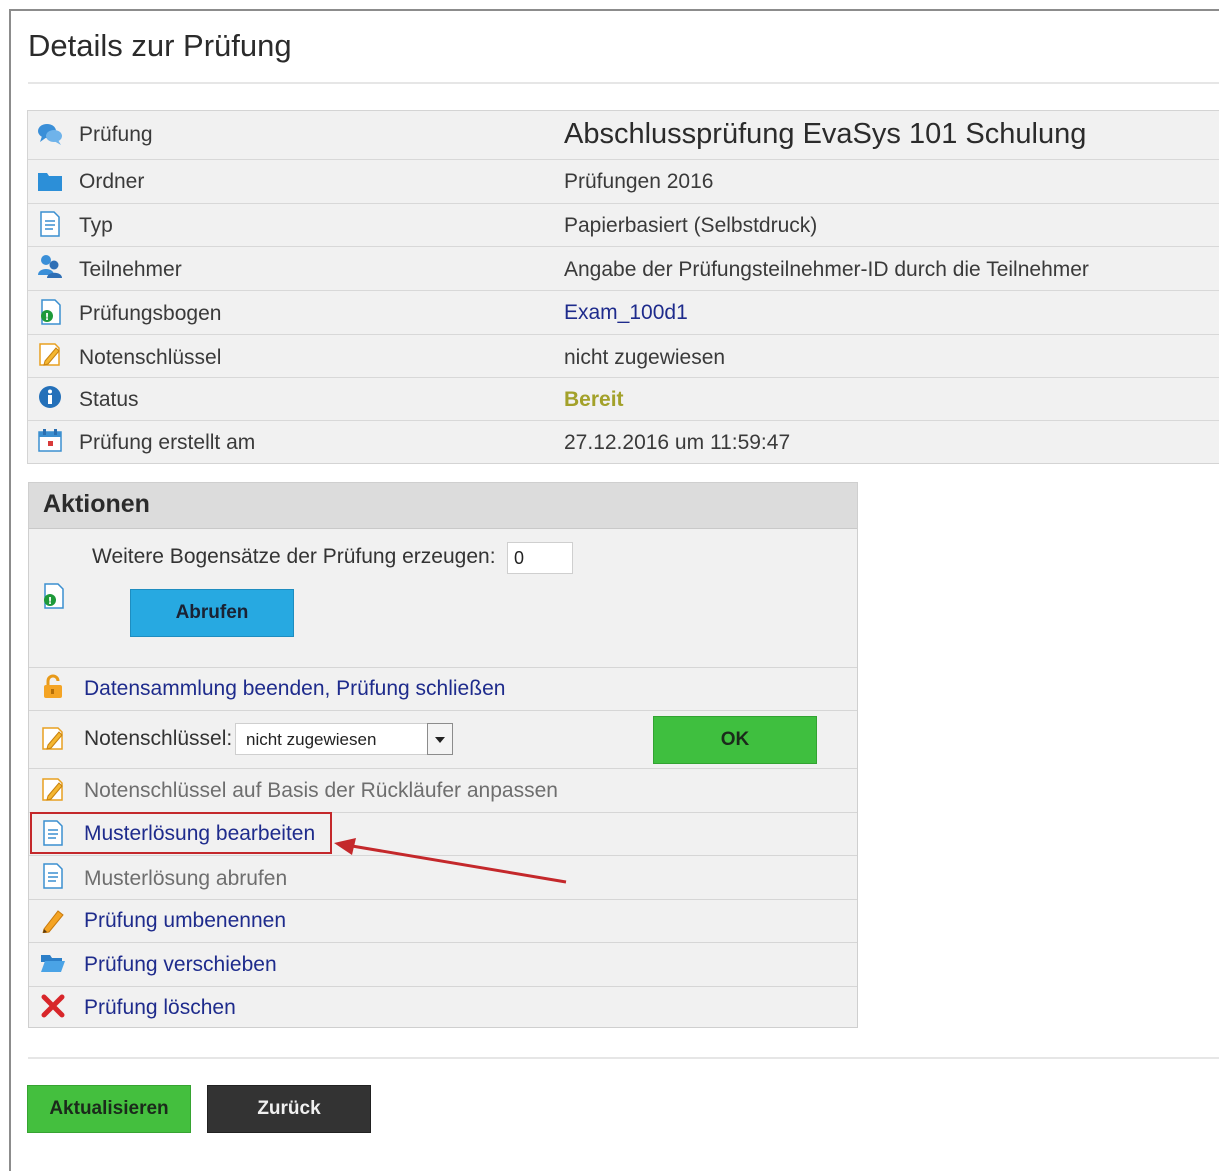 Image resolution: width=1219 pixels, height=1171 pixels. I want to click on detail-label-type: Typ, so click(96, 225).